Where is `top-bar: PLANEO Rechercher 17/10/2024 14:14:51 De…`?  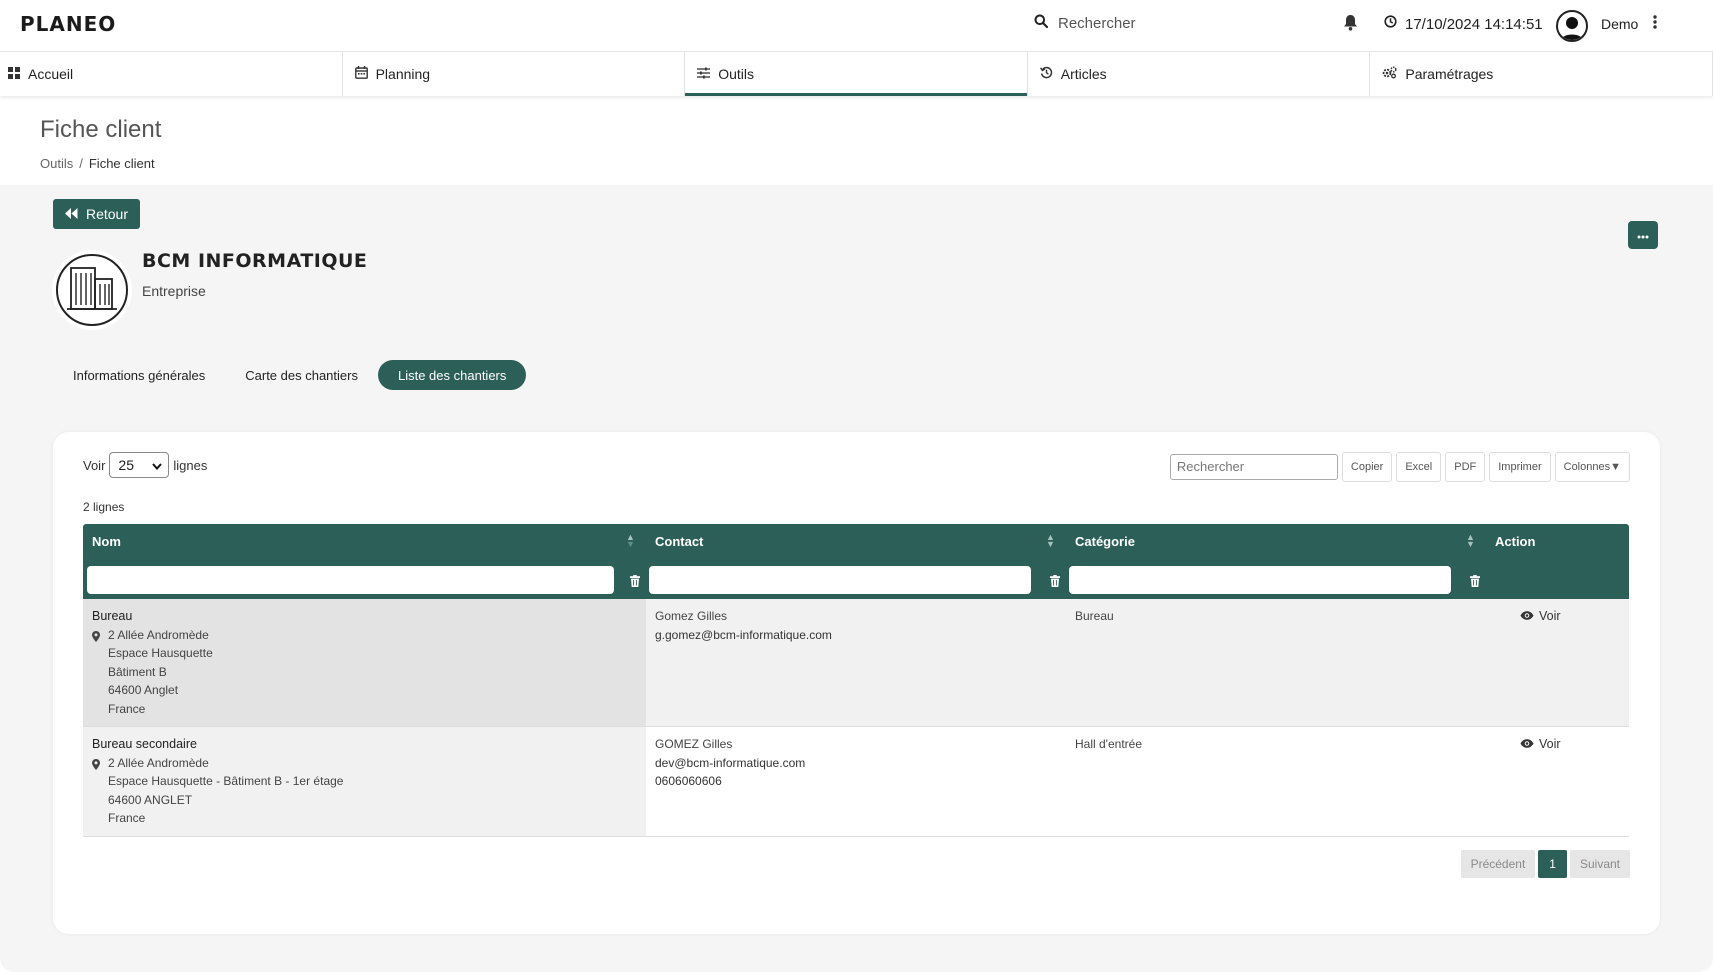
top-bar: PLANEO Rechercher 17/10/2024 14:14:51 De… is located at coordinates (856, 26).